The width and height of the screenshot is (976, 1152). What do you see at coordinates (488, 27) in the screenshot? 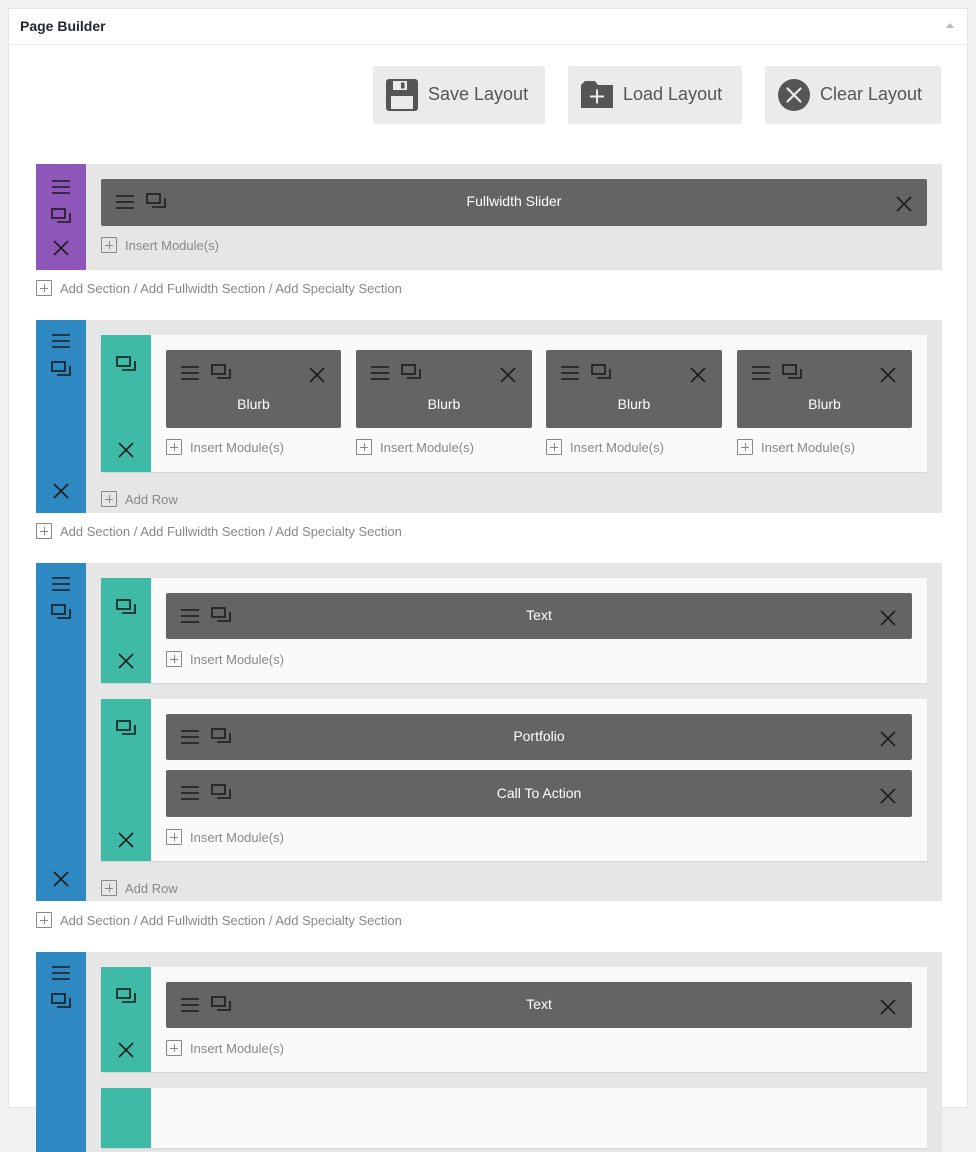
I see `panel-header: Page Builder` at bounding box center [488, 27].